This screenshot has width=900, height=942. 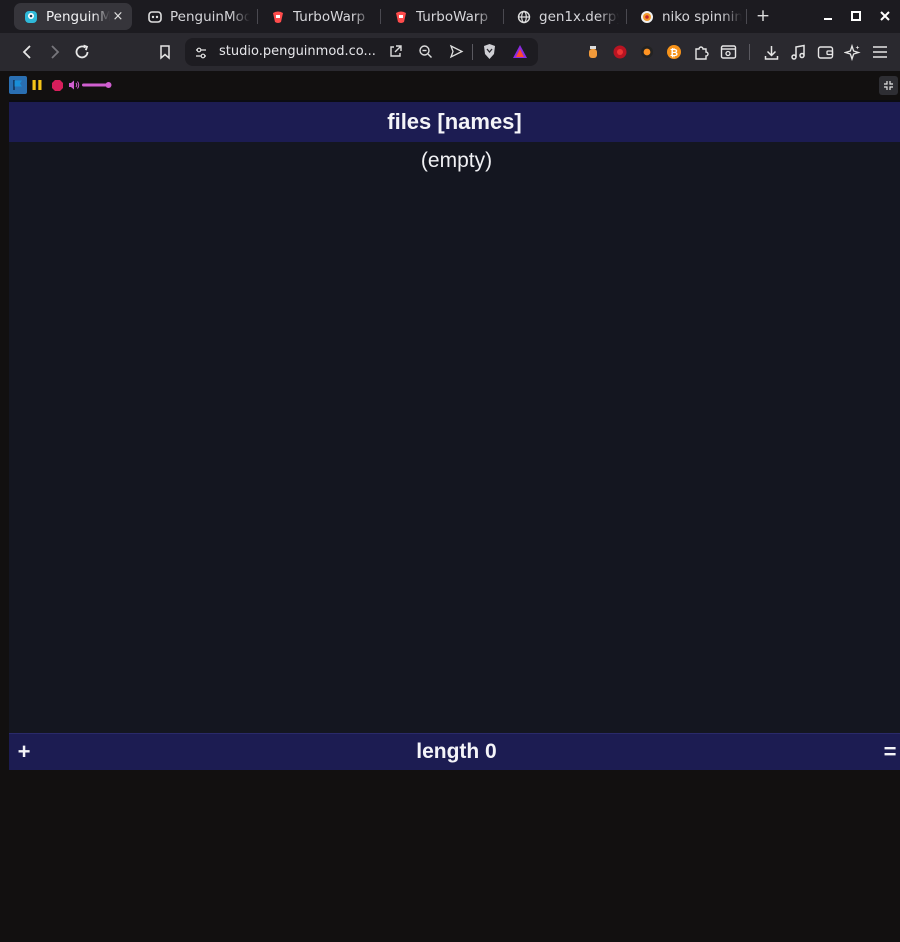 I want to click on list-title: files [names], so click(x=454, y=121).